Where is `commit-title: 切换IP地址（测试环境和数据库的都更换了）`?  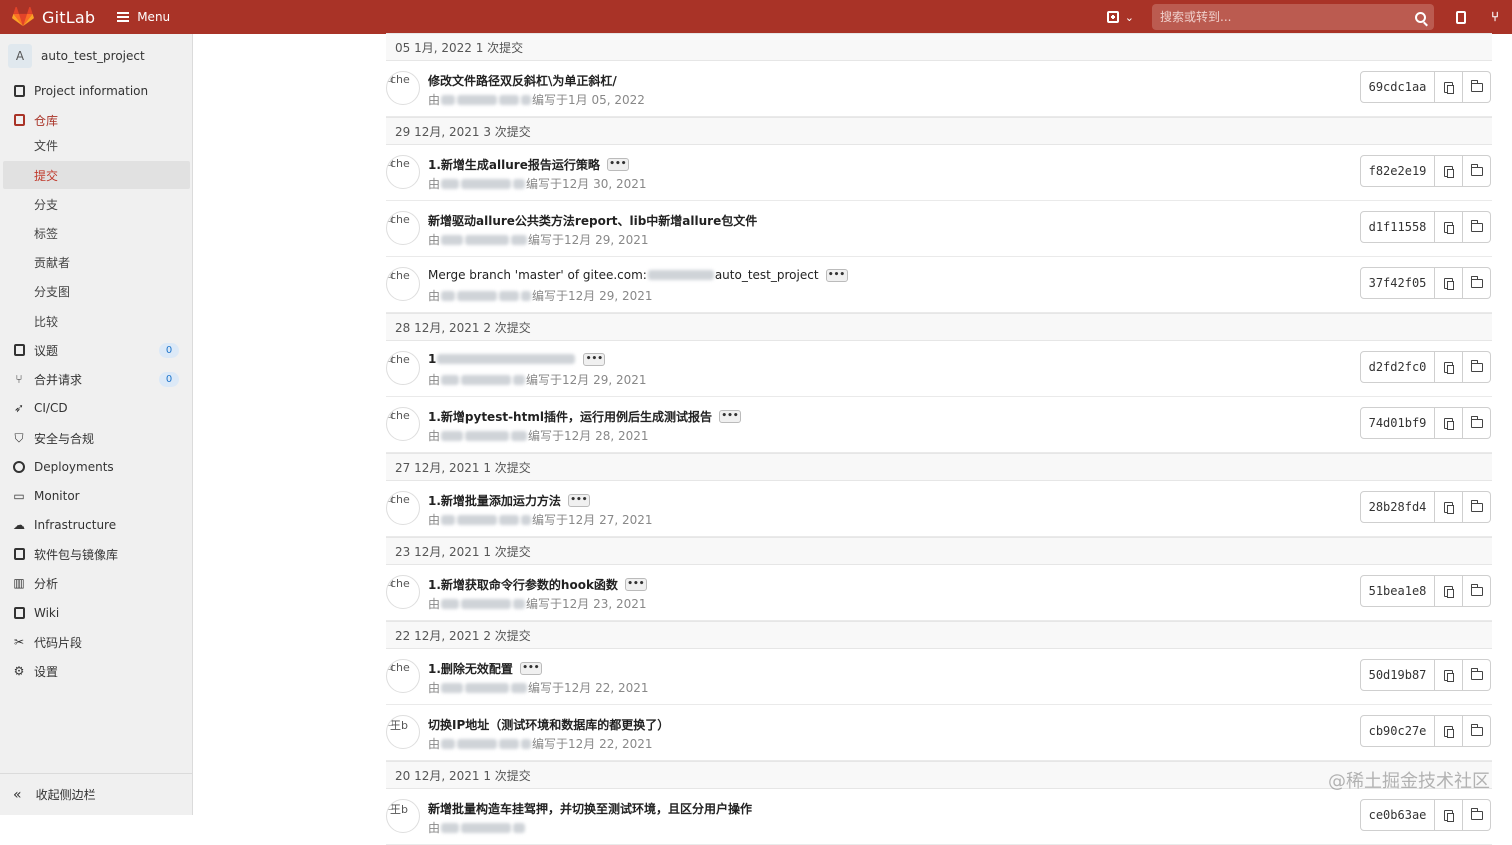
commit-title: 切换IP地址（测试环境和数据库的都更换了） is located at coordinates (548, 724).